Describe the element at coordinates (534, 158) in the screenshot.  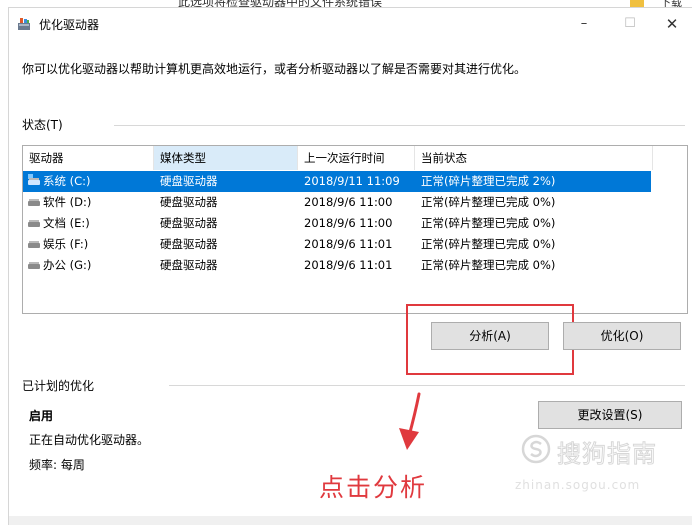
I see `column-header-current-status: 当前状态` at that location.